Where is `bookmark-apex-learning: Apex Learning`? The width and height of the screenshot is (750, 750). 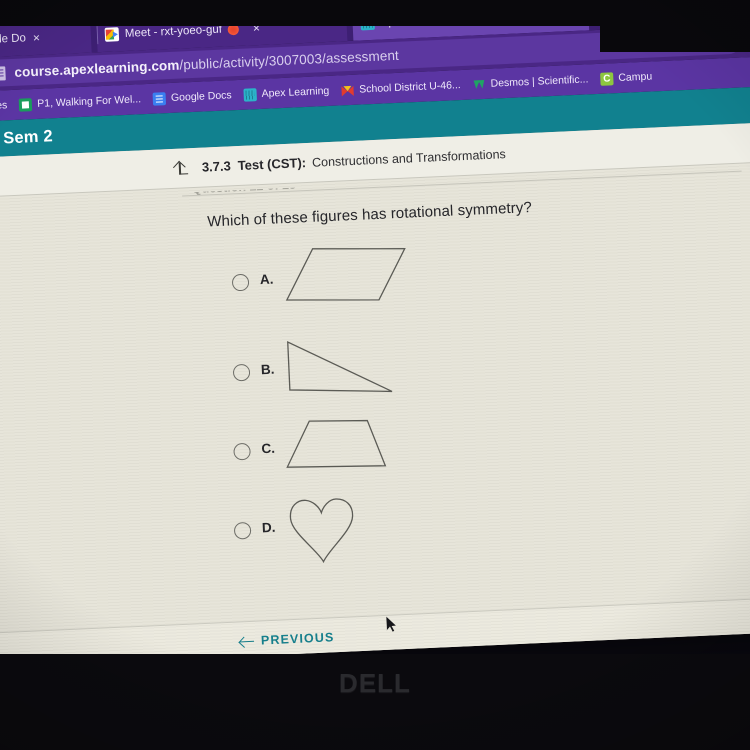
bookmark-apex-learning: Apex Learning is located at coordinates (286, 93).